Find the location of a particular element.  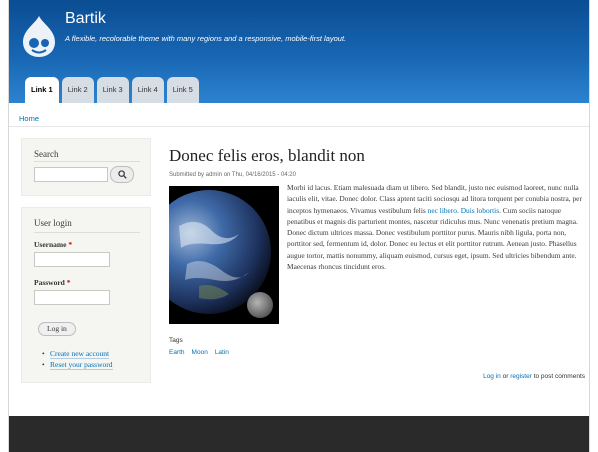

tab-link-4: Link 4 is located at coordinates (147, 90).